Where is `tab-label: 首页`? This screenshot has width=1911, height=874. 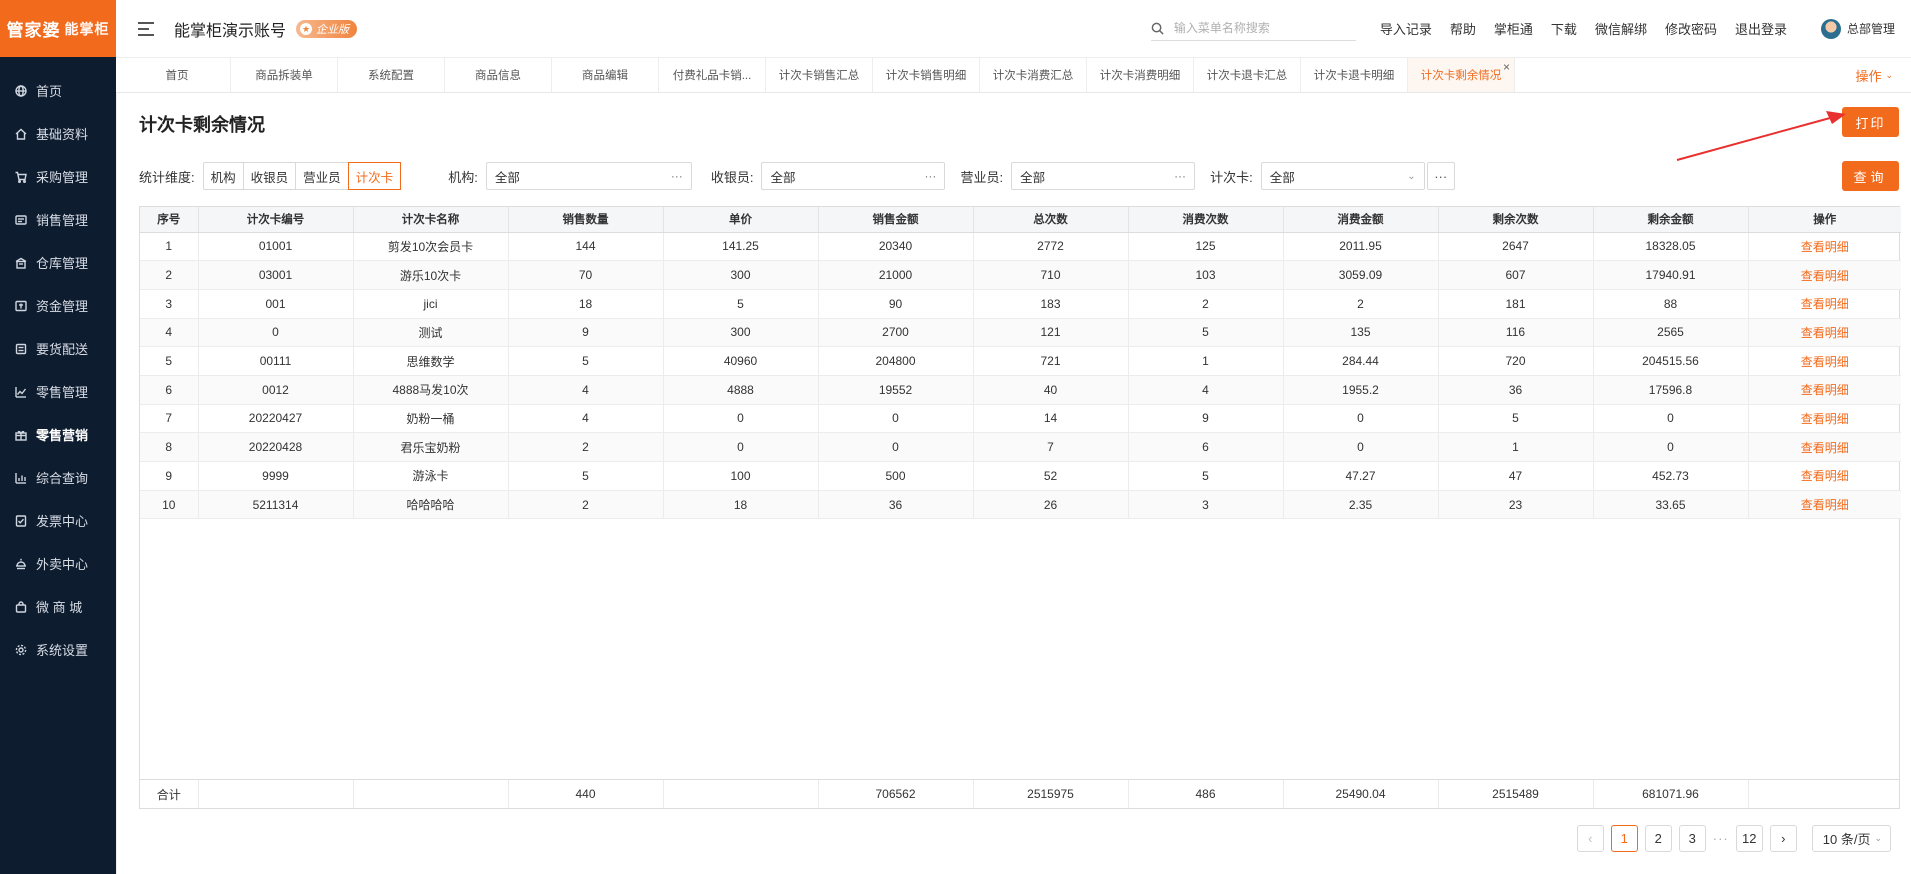 tab-label: 首页 is located at coordinates (177, 76).